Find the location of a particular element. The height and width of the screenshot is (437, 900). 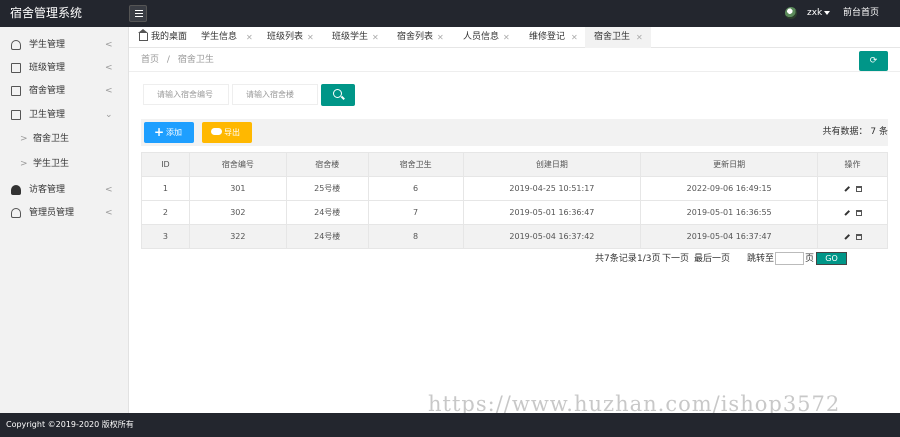

tab-label: 学生信息 is located at coordinates (219, 37).